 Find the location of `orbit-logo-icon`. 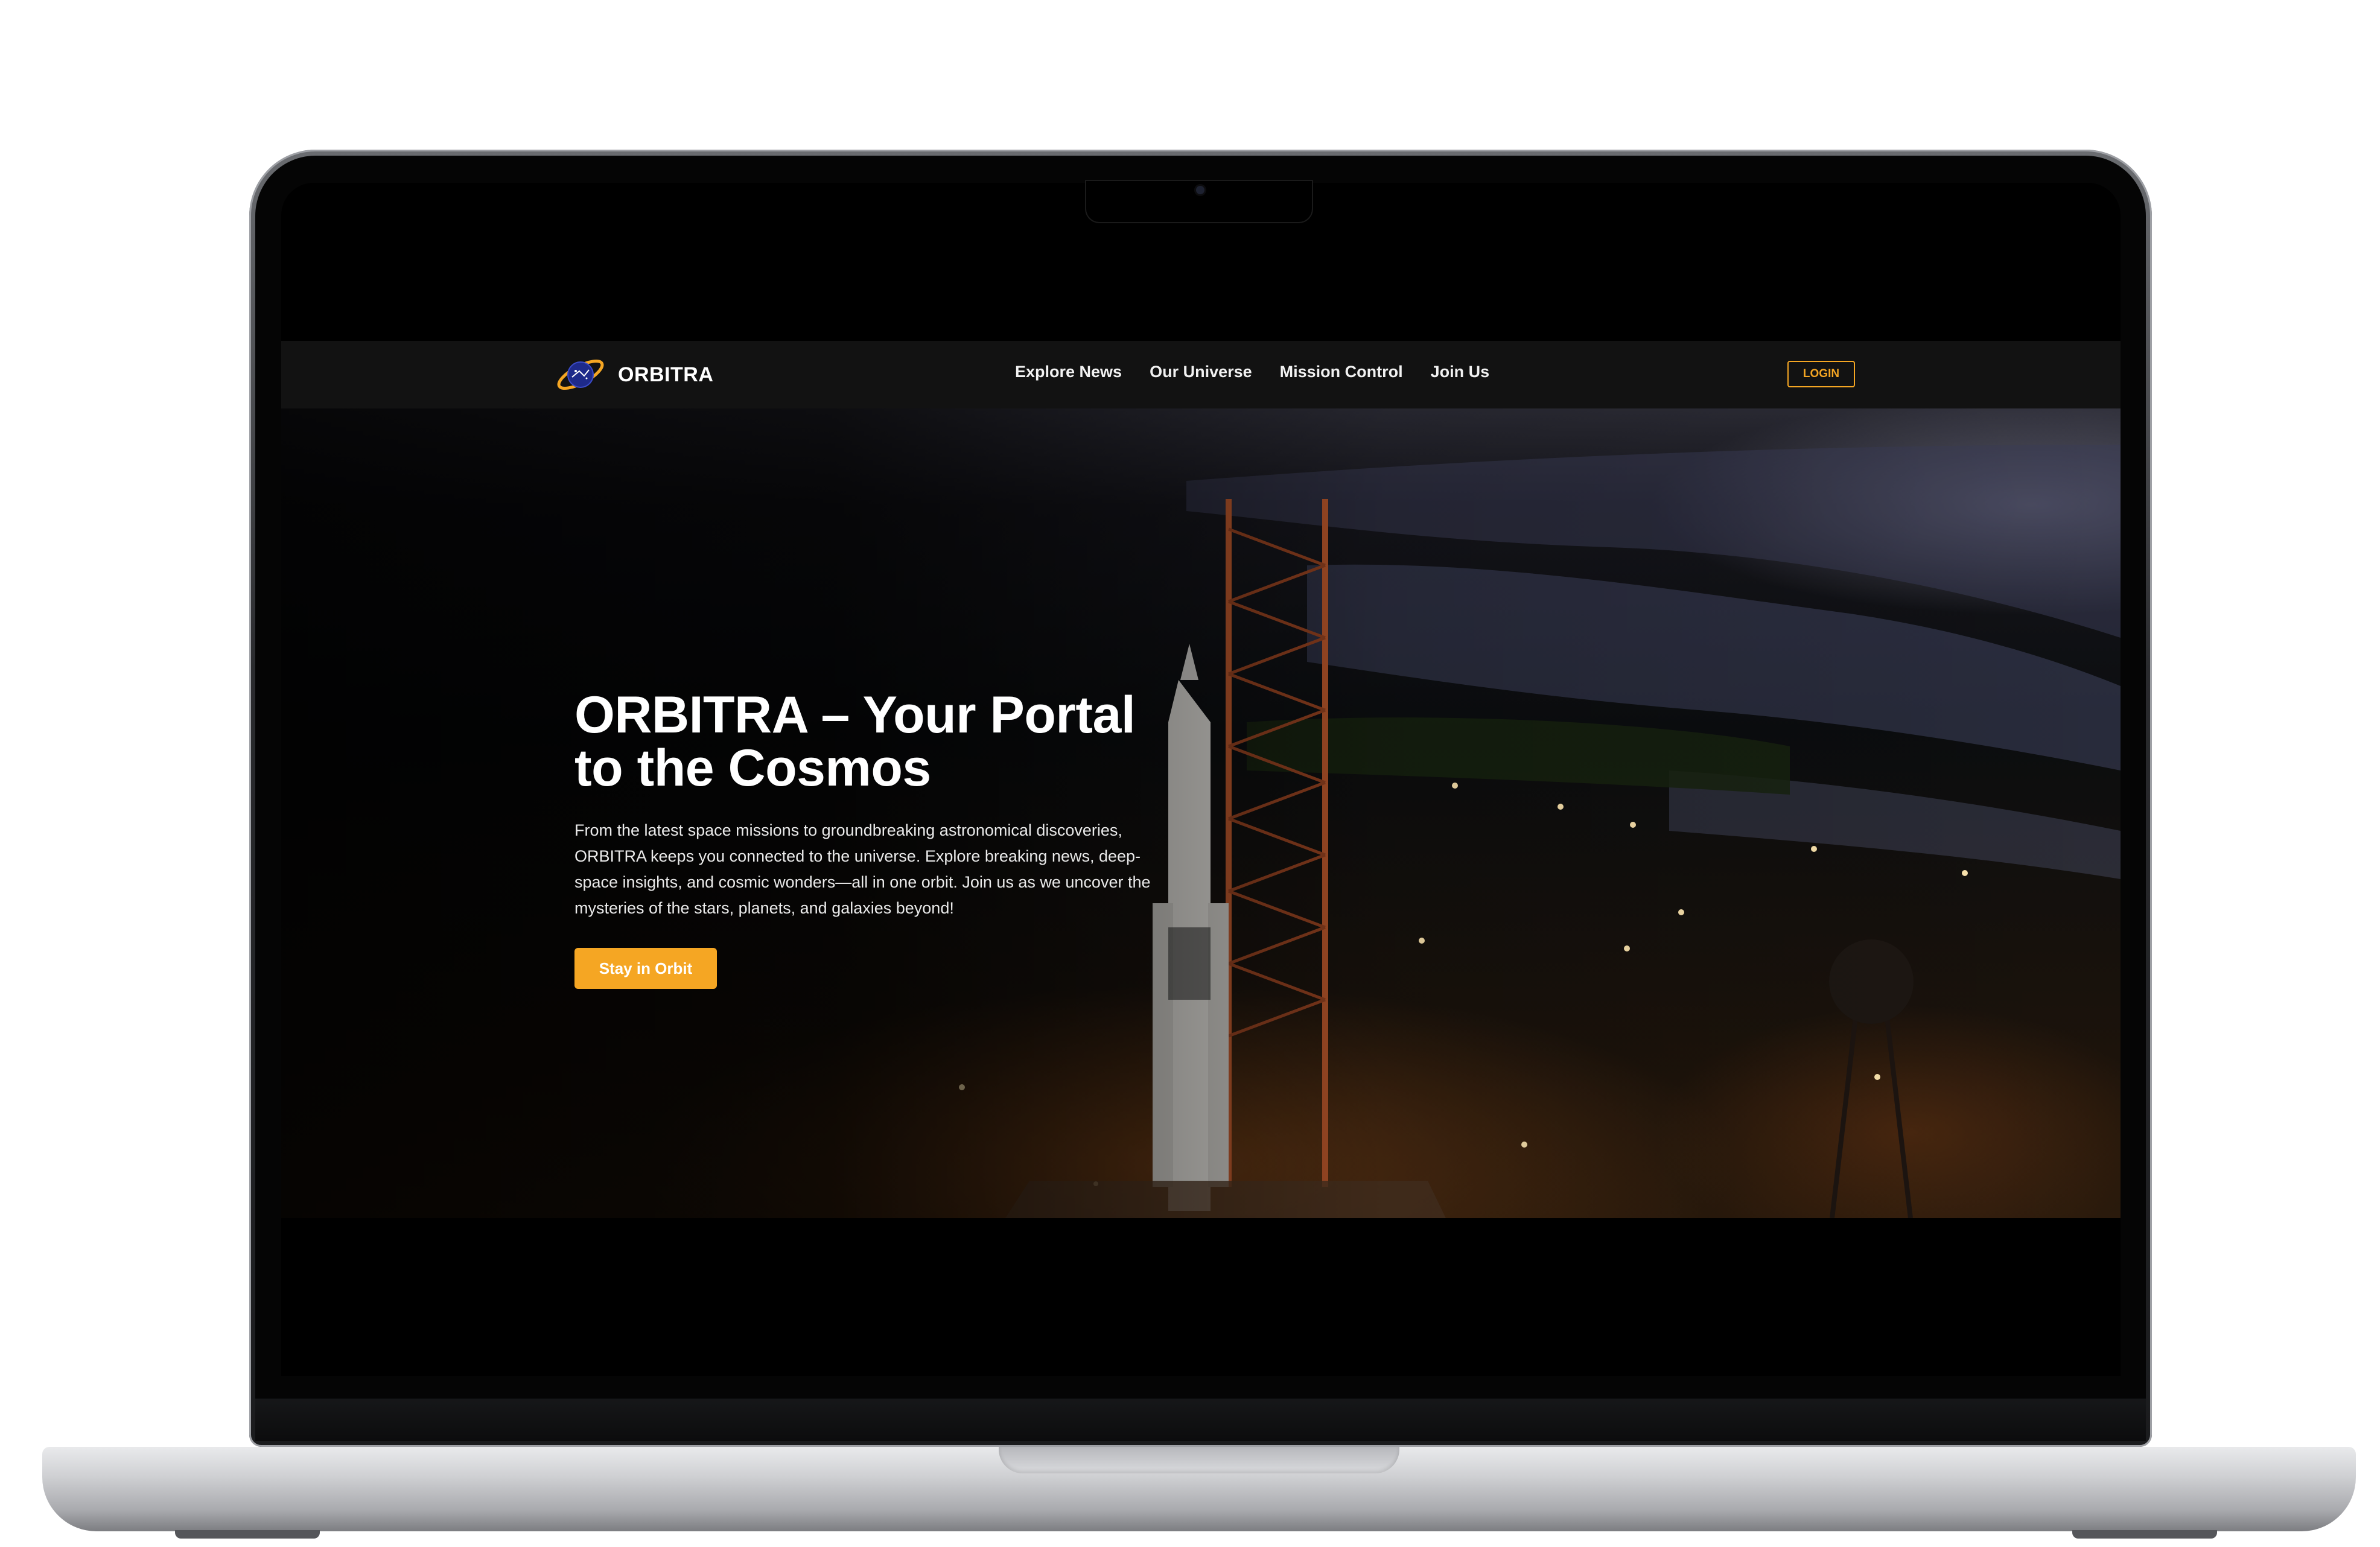

orbit-logo-icon is located at coordinates (580, 375).